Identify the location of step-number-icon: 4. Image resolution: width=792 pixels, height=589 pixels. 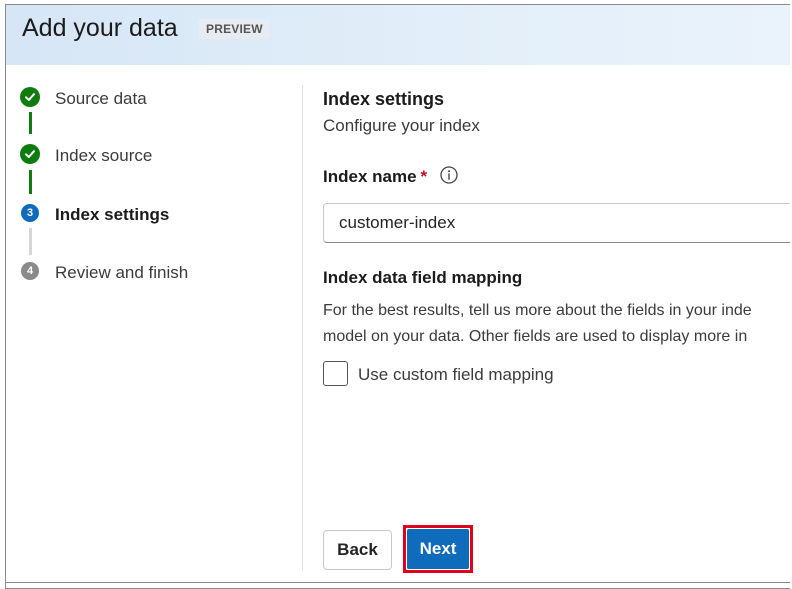
(30, 271).